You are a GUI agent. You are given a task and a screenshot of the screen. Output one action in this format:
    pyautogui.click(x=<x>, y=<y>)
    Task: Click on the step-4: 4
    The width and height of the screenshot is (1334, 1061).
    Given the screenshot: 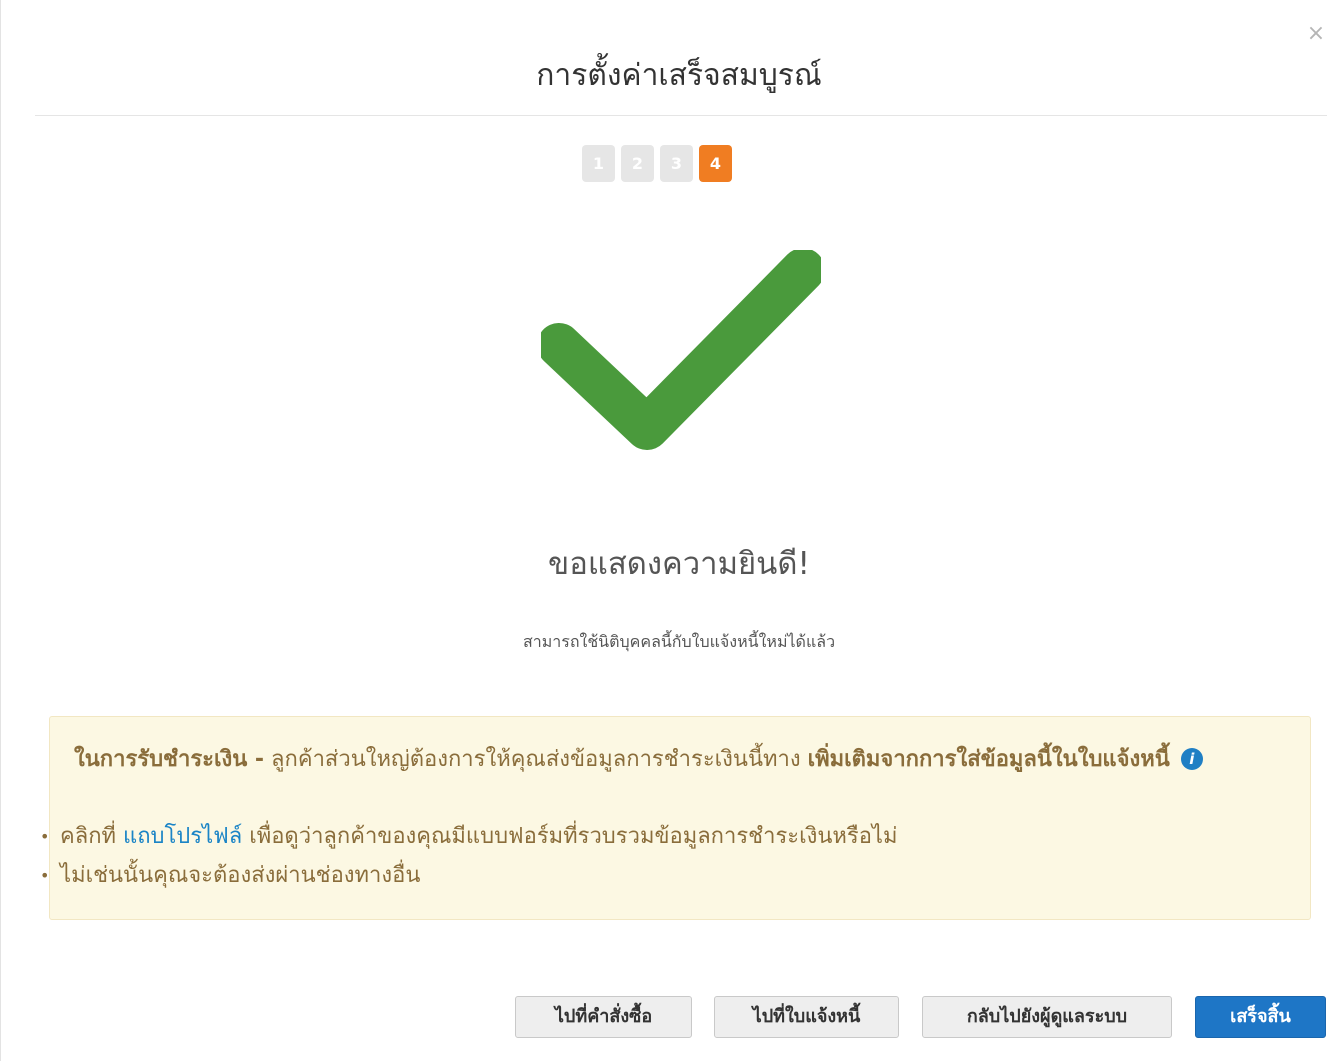 What is the action you would take?
    pyautogui.click(x=715, y=163)
    